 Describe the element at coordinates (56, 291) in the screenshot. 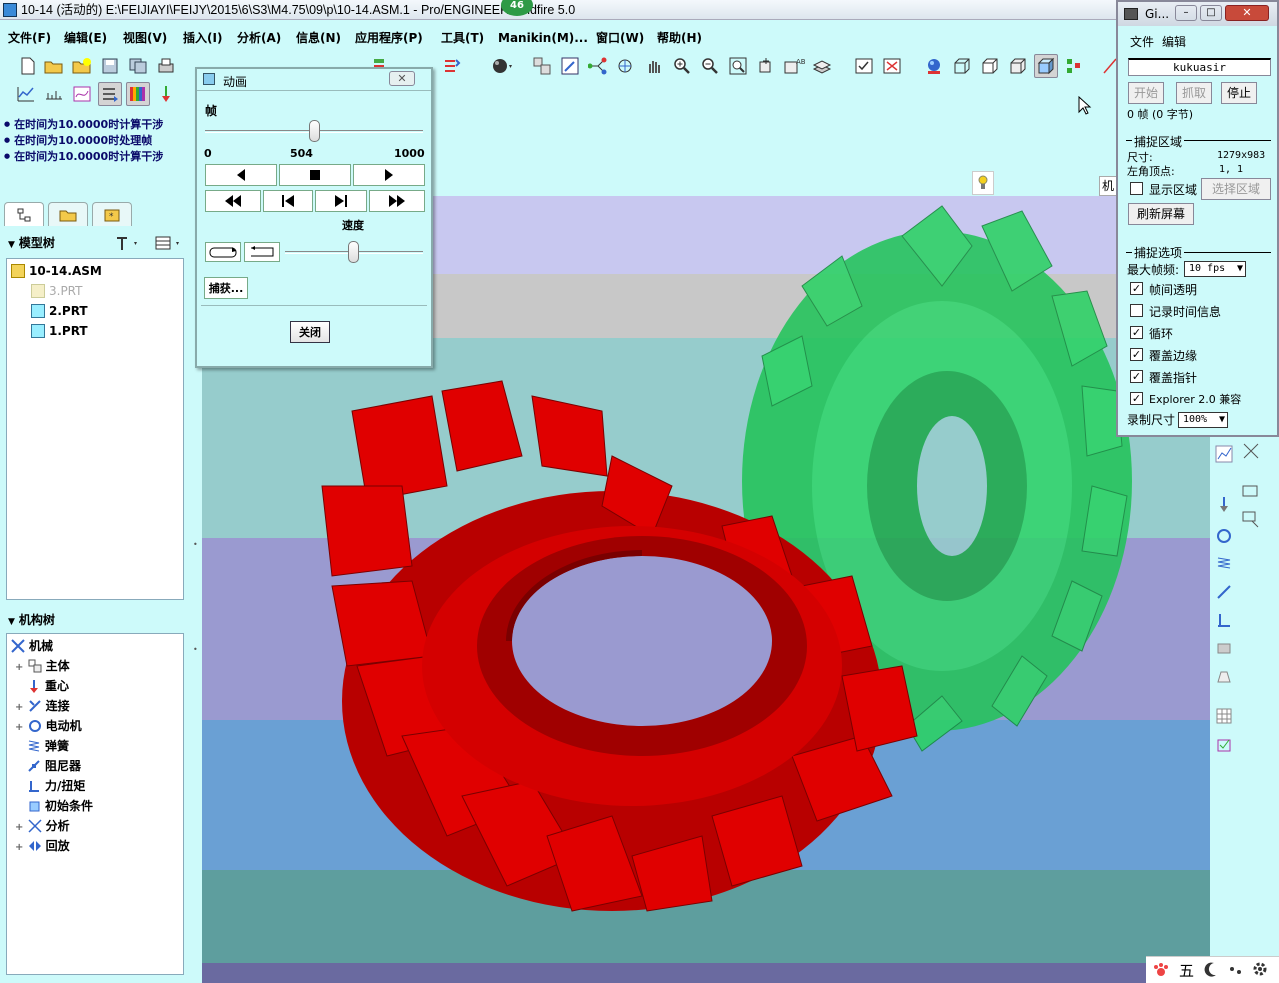

I see `tree-item-part-3: 3.PRT` at that location.